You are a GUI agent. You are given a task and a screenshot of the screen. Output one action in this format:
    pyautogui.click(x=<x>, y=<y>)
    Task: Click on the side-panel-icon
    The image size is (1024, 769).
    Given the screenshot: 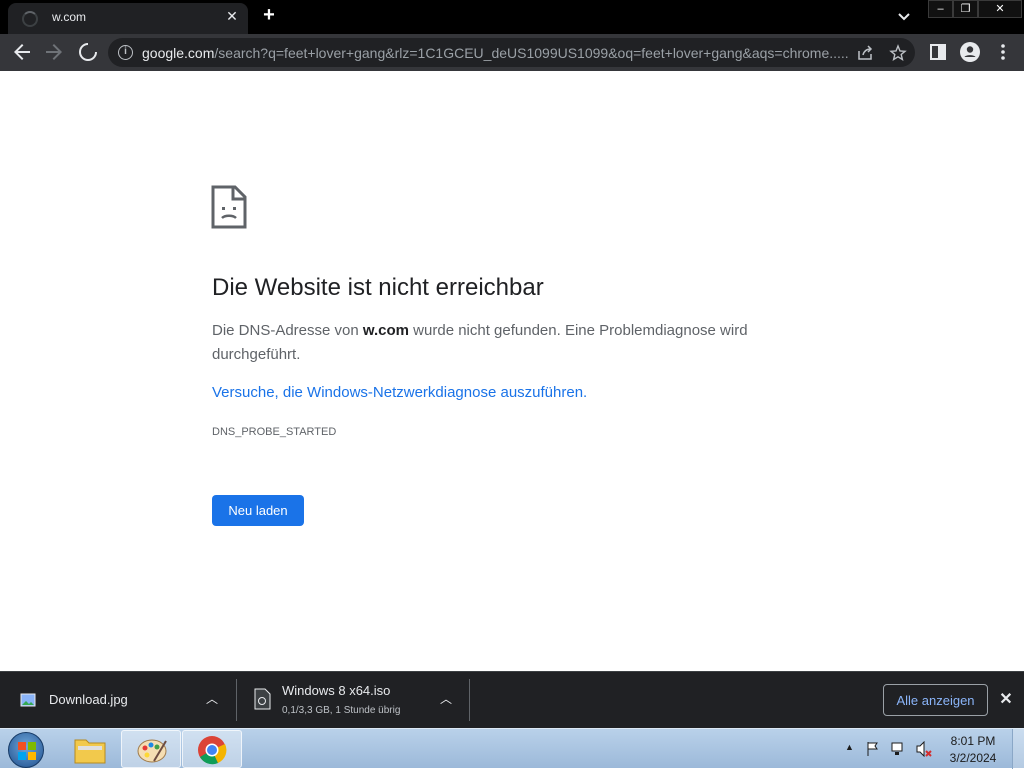 What is the action you would take?
    pyautogui.click(x=938, y=52)
    